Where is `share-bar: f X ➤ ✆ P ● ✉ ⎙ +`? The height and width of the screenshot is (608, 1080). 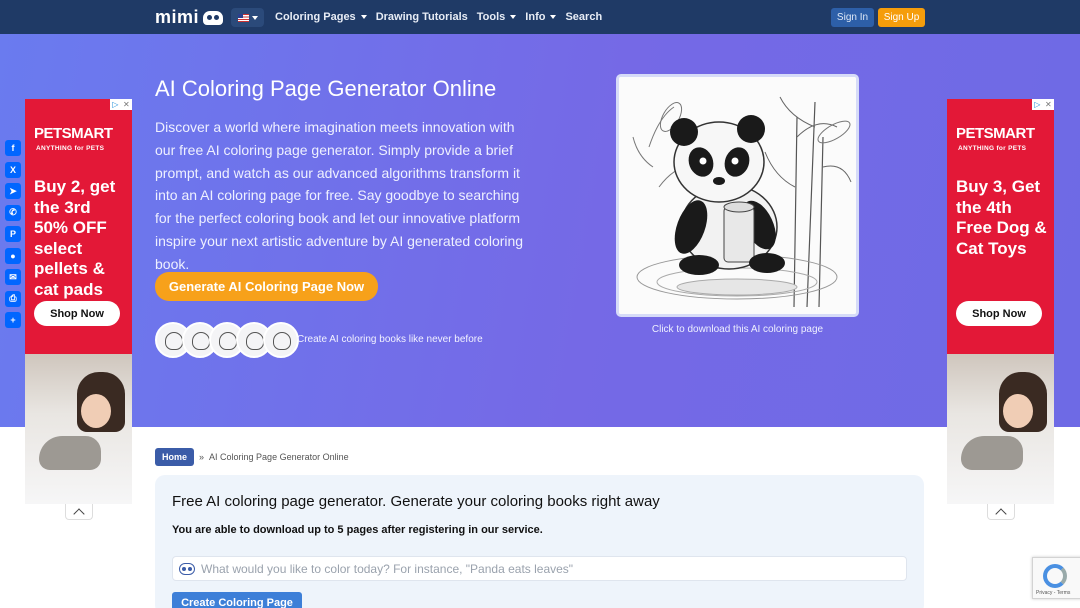 share-bar: f X ➤ ✆ P ● ✉ ⎙ + is located at coordinates (13, 234).